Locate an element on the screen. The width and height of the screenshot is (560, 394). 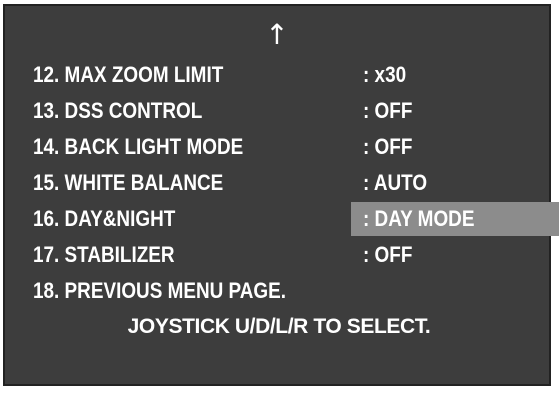
menu-item-label: 16. DAY&NIGHT is located at coordinates (104, 218).